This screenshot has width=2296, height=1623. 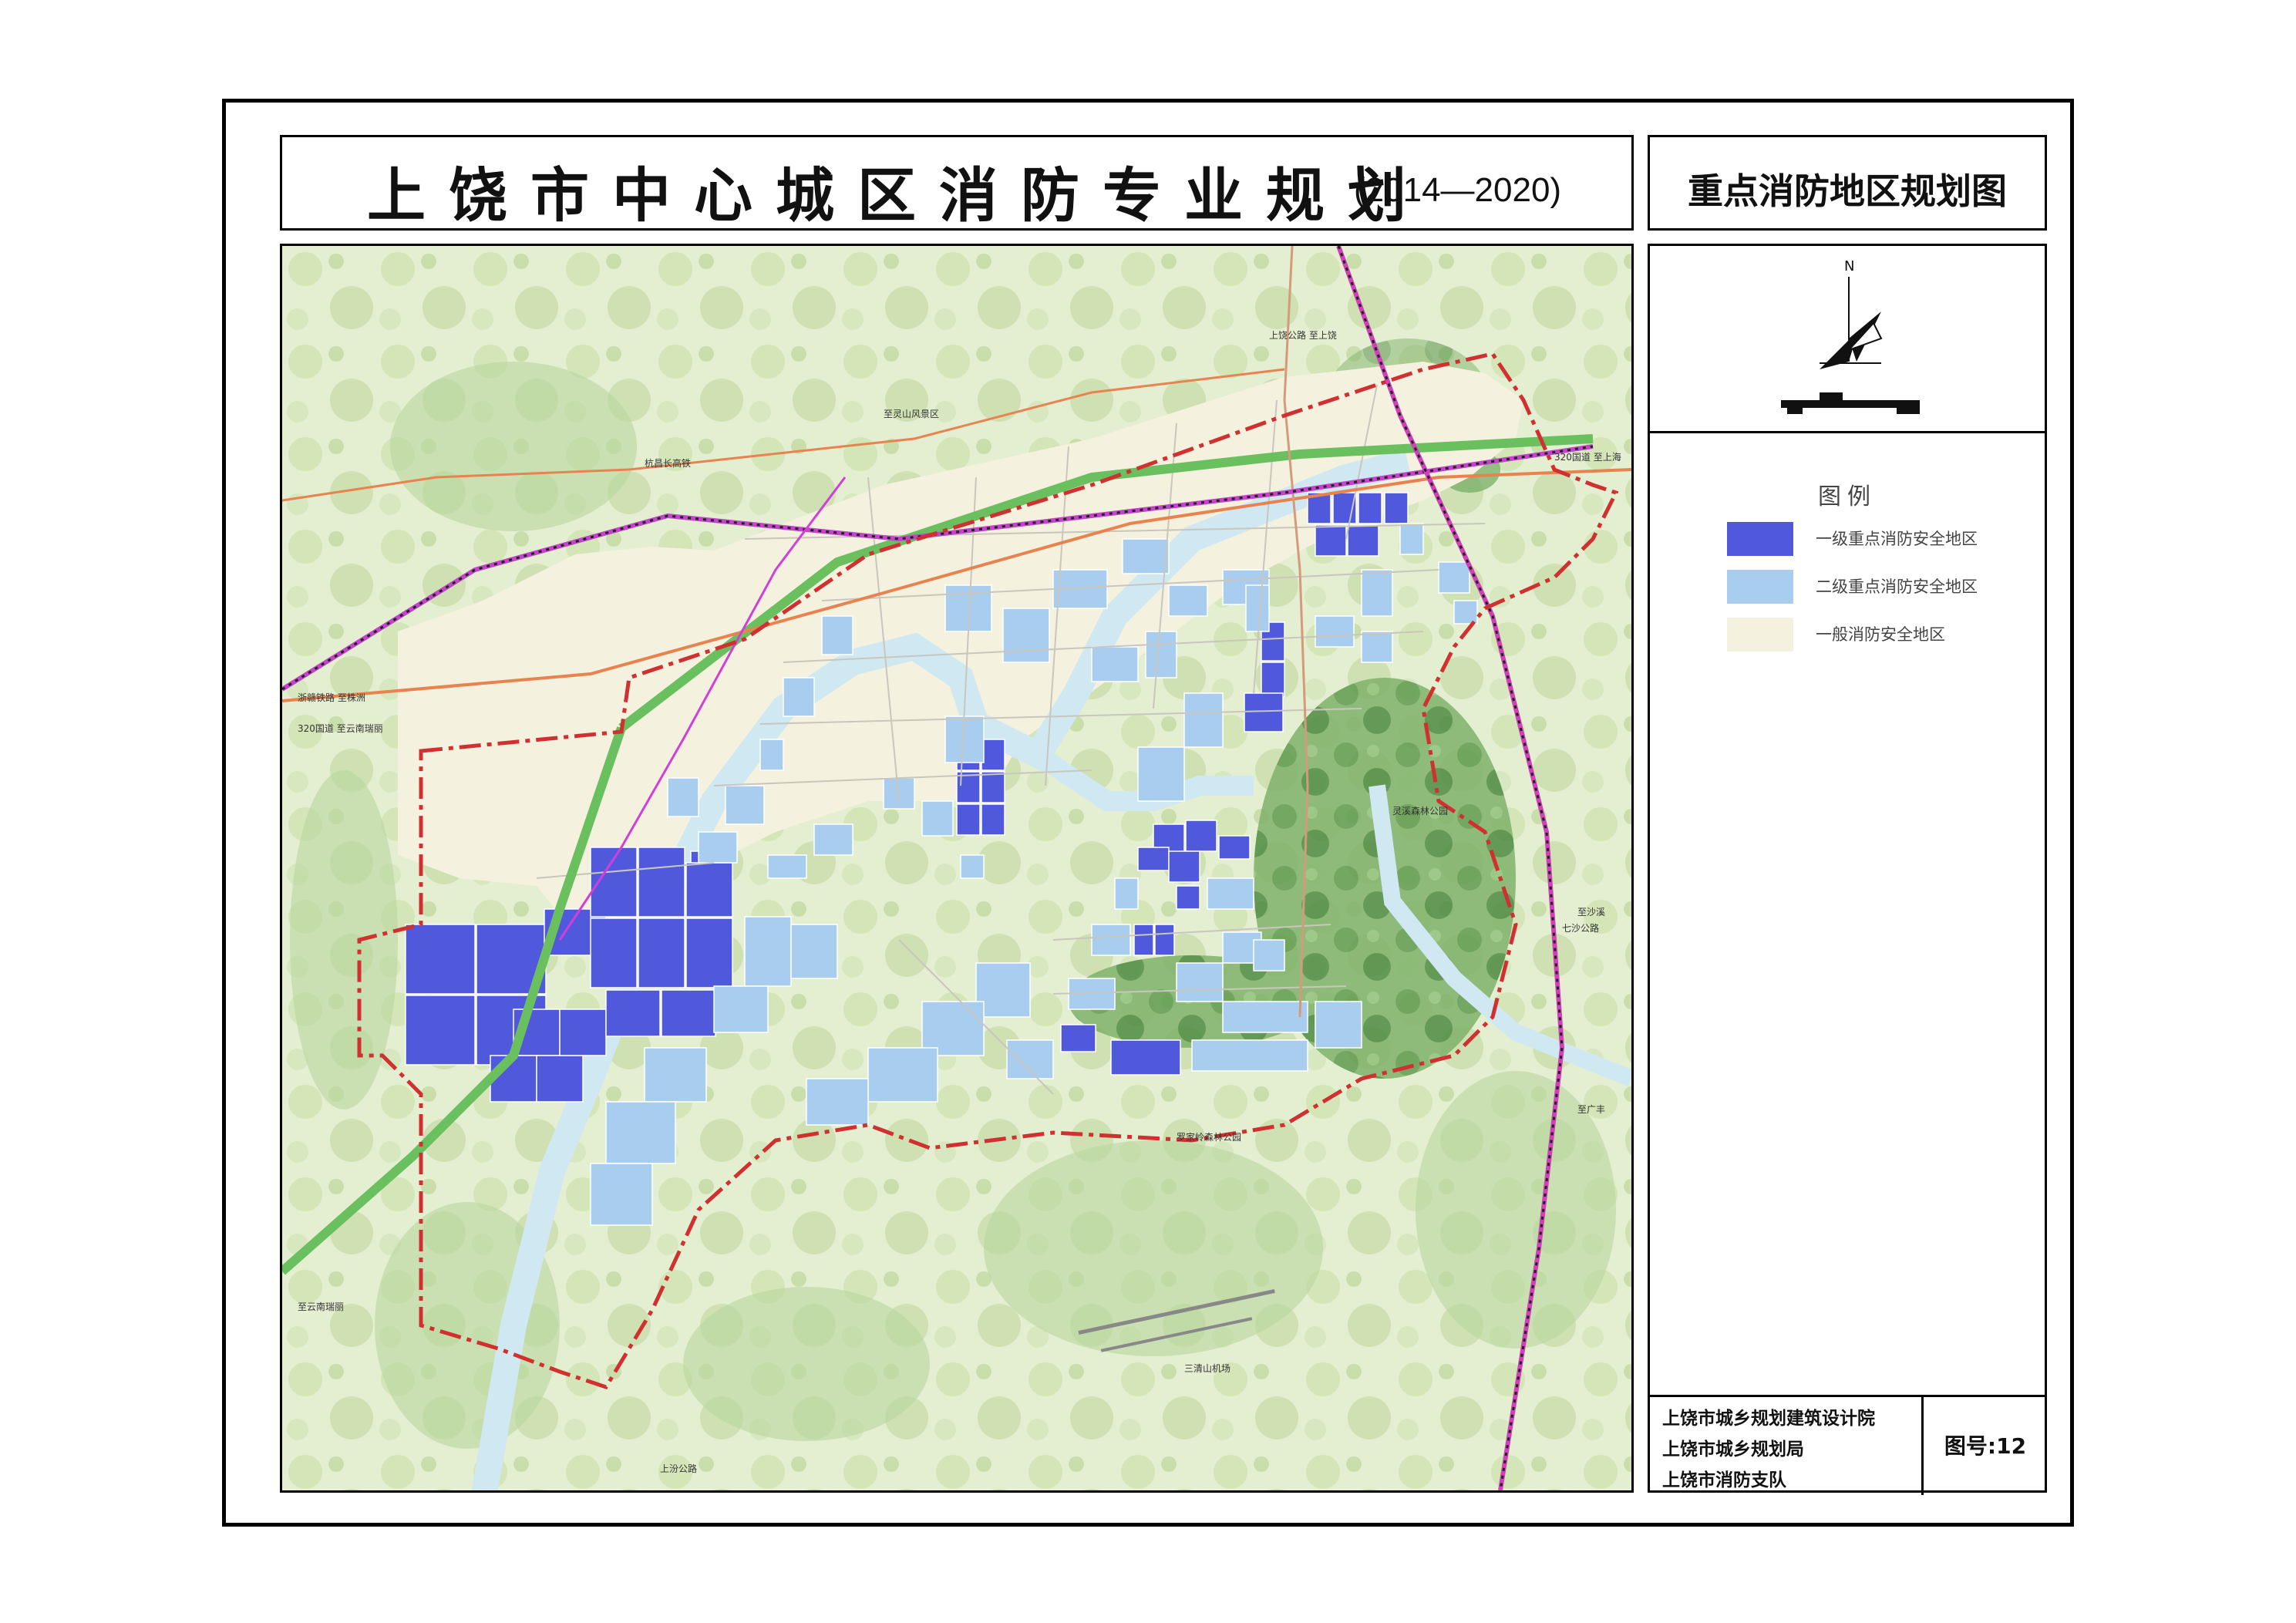 What do you see at coordinates (1760, 539) in the screenshot?
I see `legend-swatch-first-level` at bounding box center [1760, 539].